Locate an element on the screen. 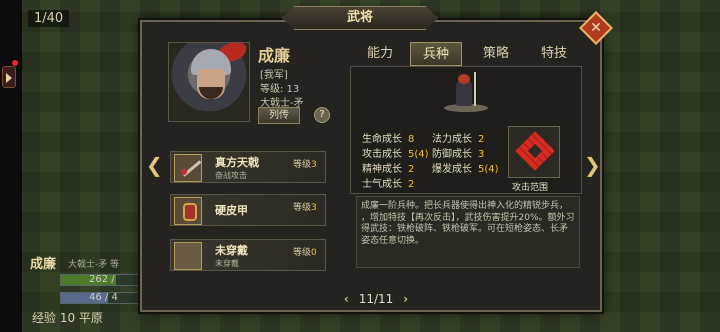 Image resolution: width=720 pixels, height=332 pixels. empty-slot-icon is located at coordinates (188, 256).